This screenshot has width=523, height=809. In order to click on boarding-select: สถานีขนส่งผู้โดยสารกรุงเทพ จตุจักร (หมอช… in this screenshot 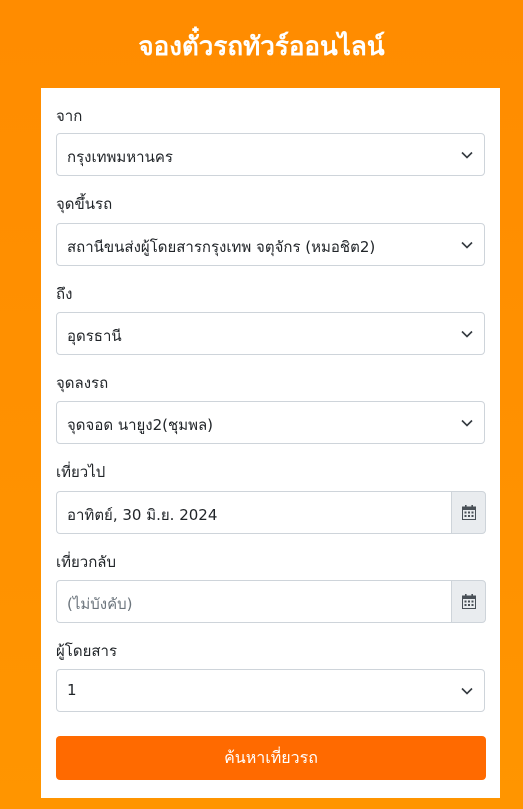, I will do `click(270, 244)`.